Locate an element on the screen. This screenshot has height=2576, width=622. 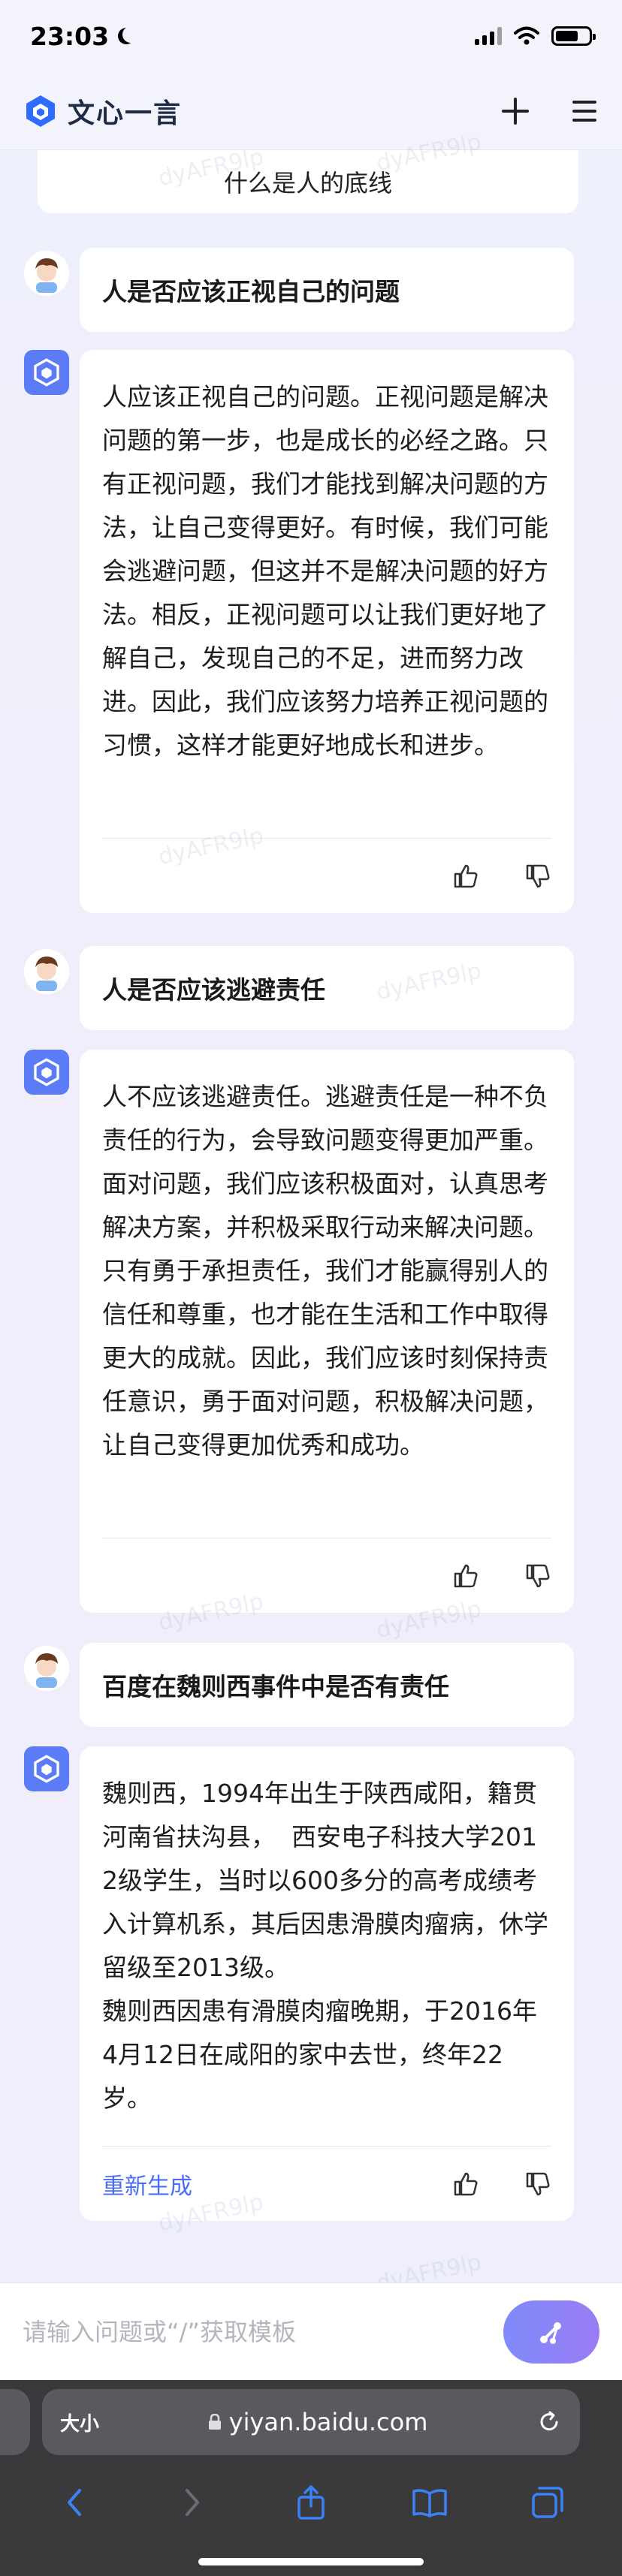
clock: 23:03 is located at coordinates (70, 36).